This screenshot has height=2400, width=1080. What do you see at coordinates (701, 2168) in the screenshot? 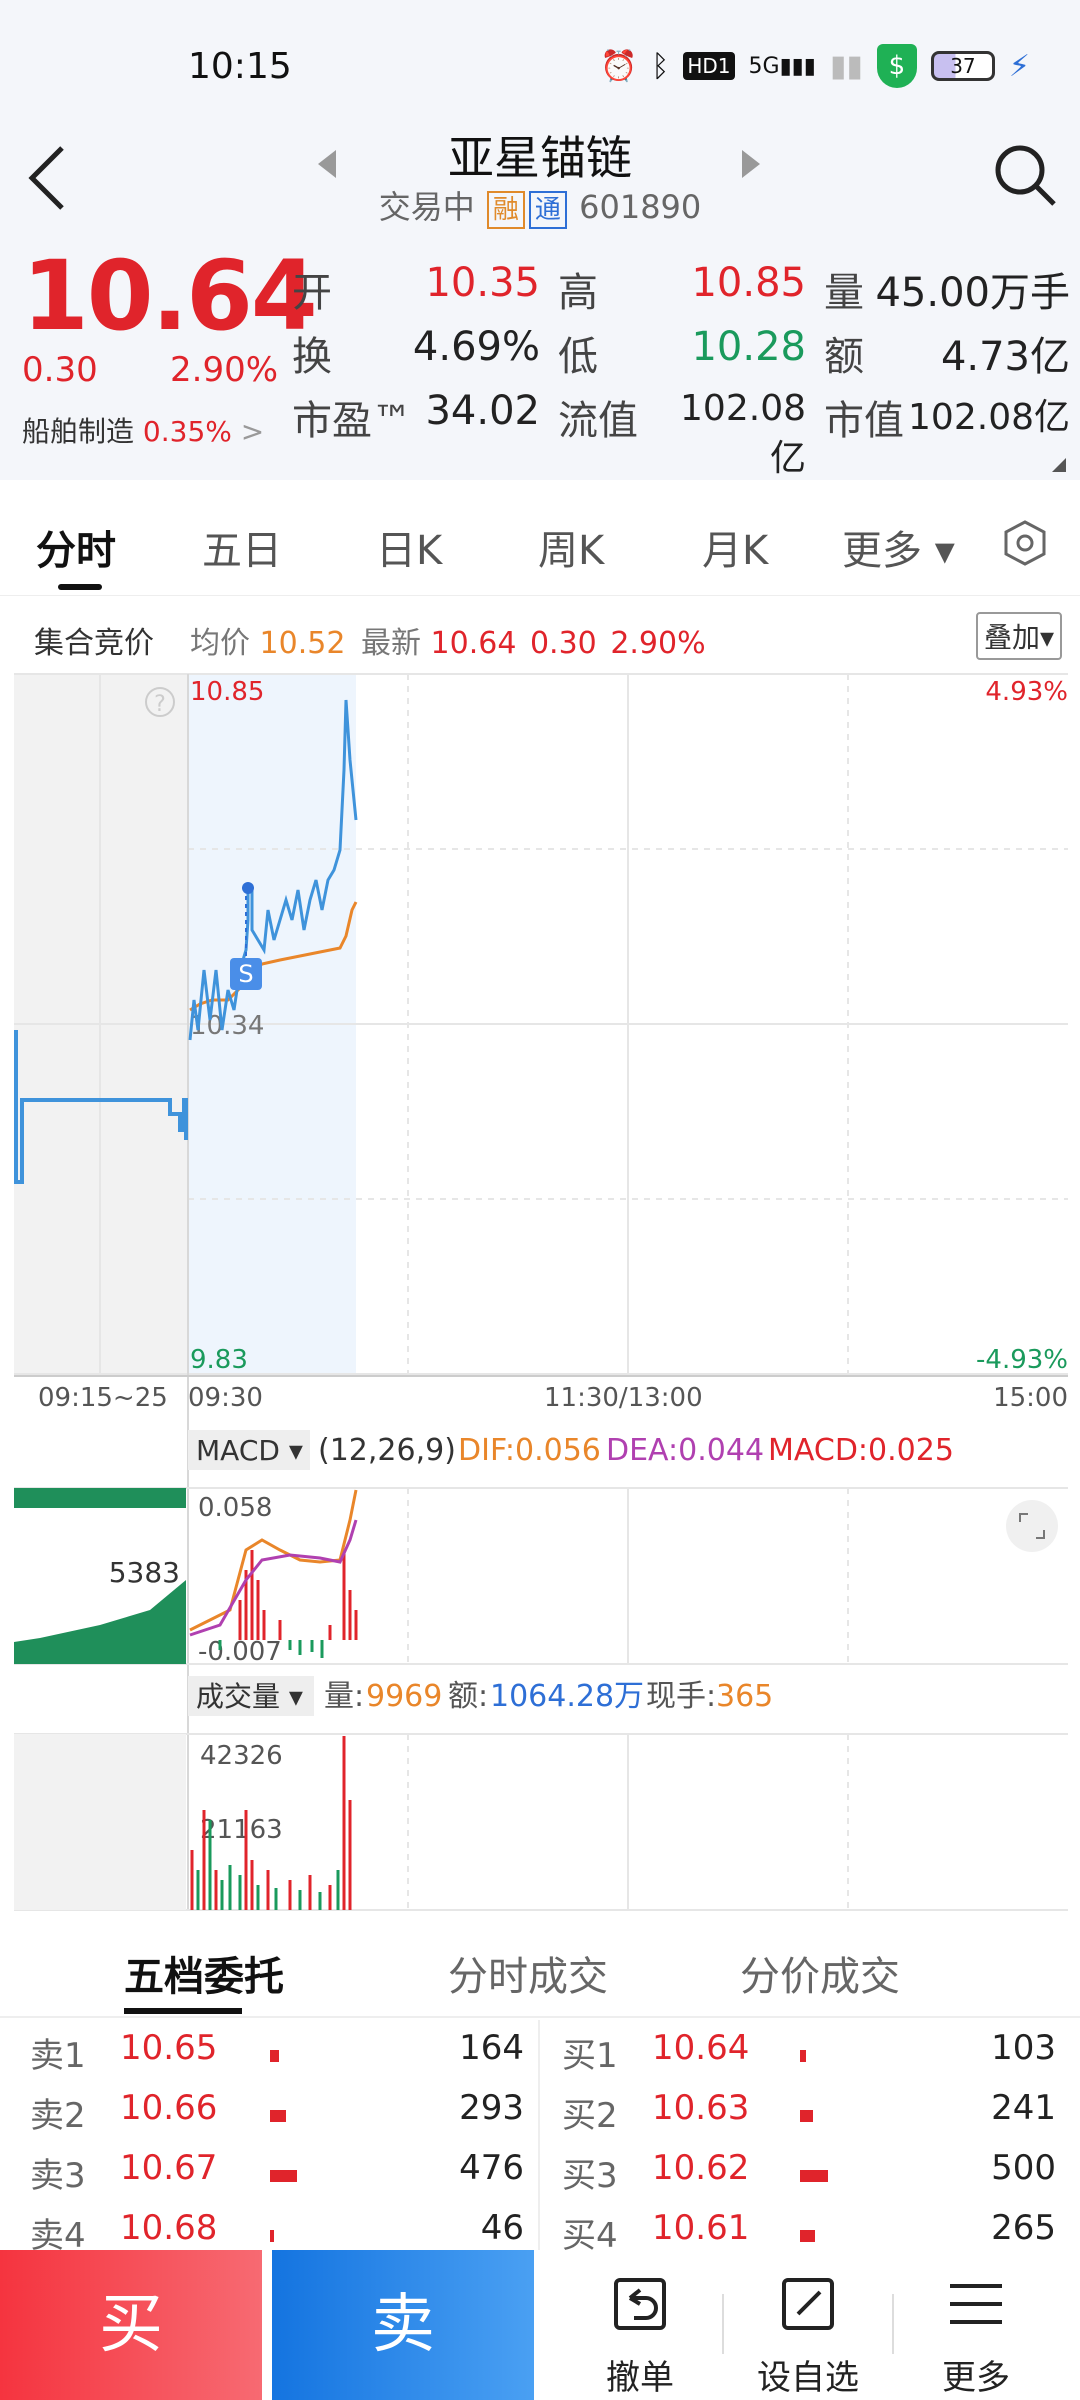
I see `level-price: 10.62` at bounding box center [701, 2168].